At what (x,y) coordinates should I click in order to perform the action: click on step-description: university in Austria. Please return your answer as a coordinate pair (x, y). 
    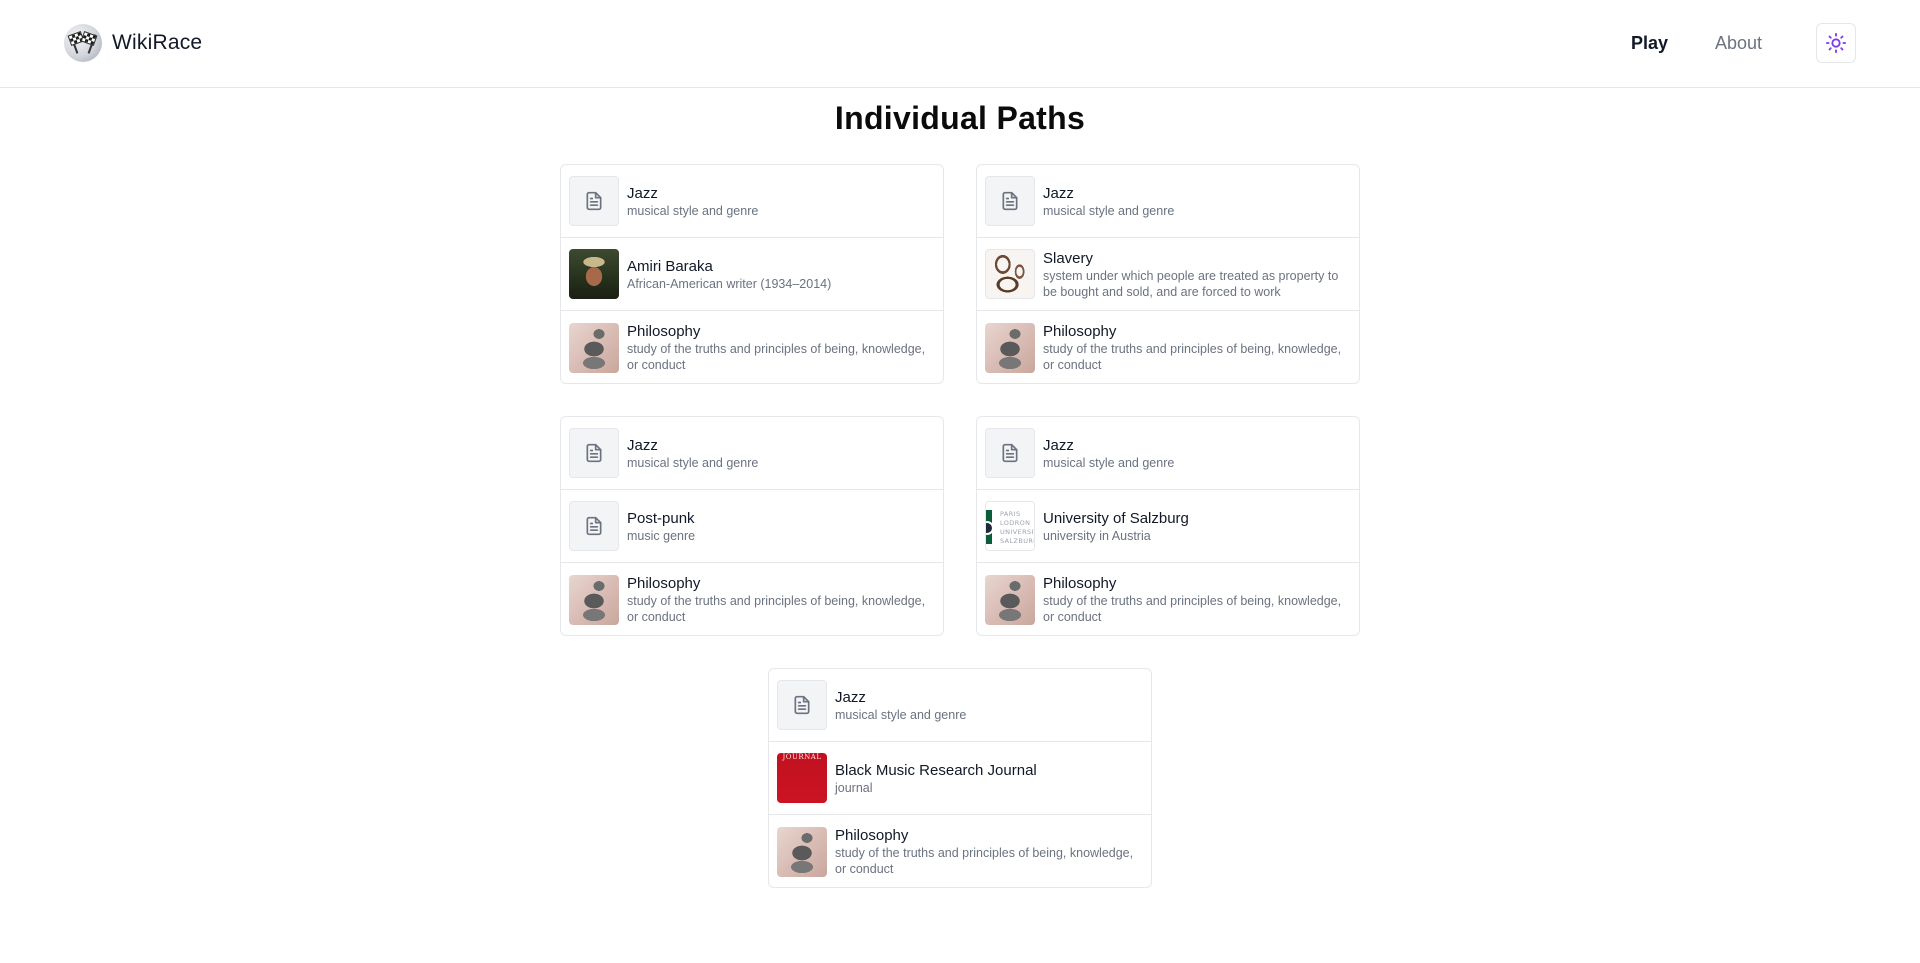
    Looking at the image, I should click on (1097, 535).